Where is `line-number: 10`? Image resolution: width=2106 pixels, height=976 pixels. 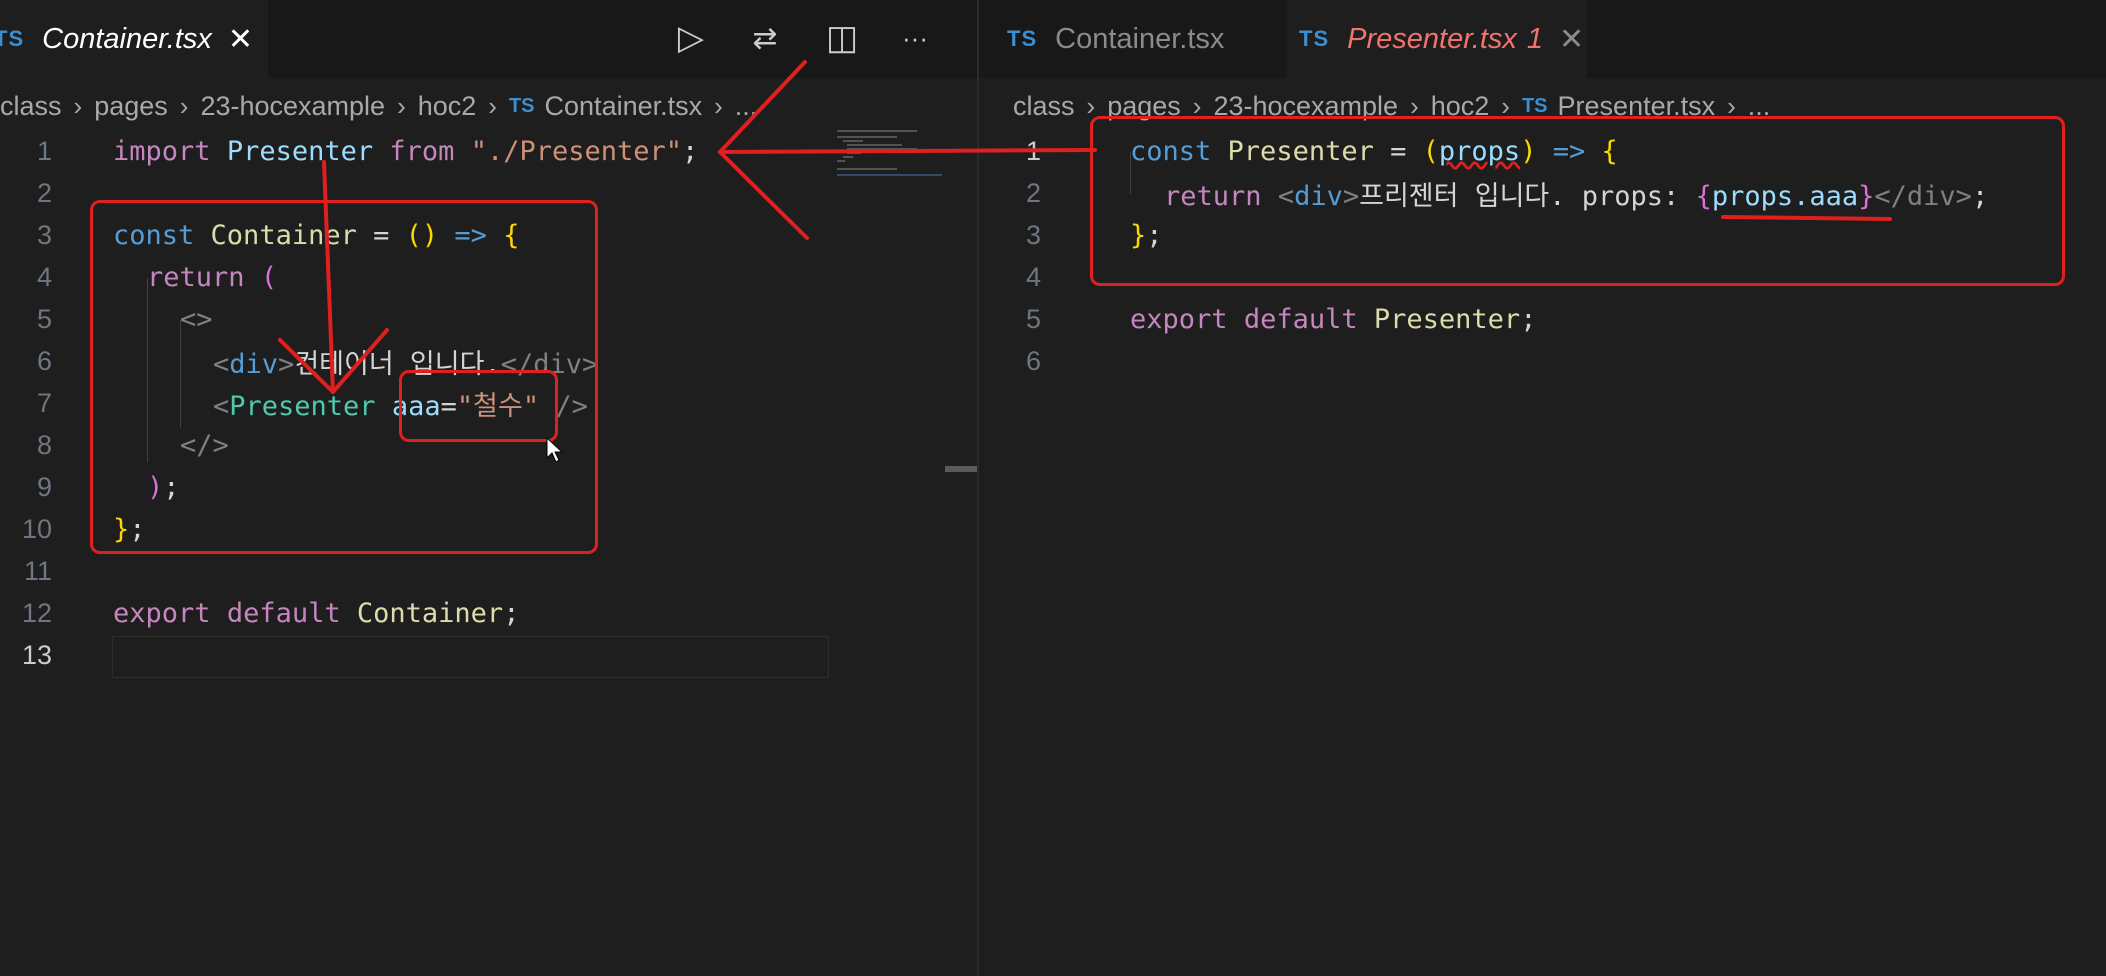
line-number: 10 is located at coordinates (36, 528).